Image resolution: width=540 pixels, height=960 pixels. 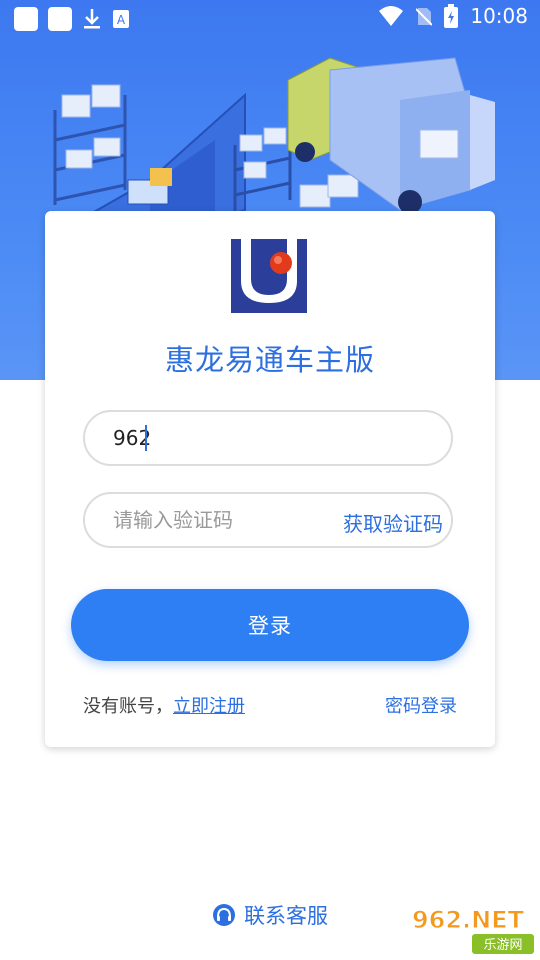 I want to click on watermark-brand: 962.NET, so click(x=468, y=920).